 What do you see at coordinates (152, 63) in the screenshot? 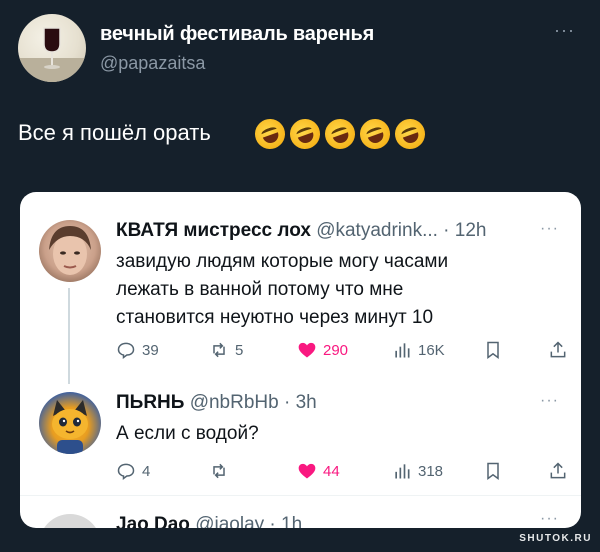
I see `author-handle: @papazaitsa` at bounding box center [152, 63].